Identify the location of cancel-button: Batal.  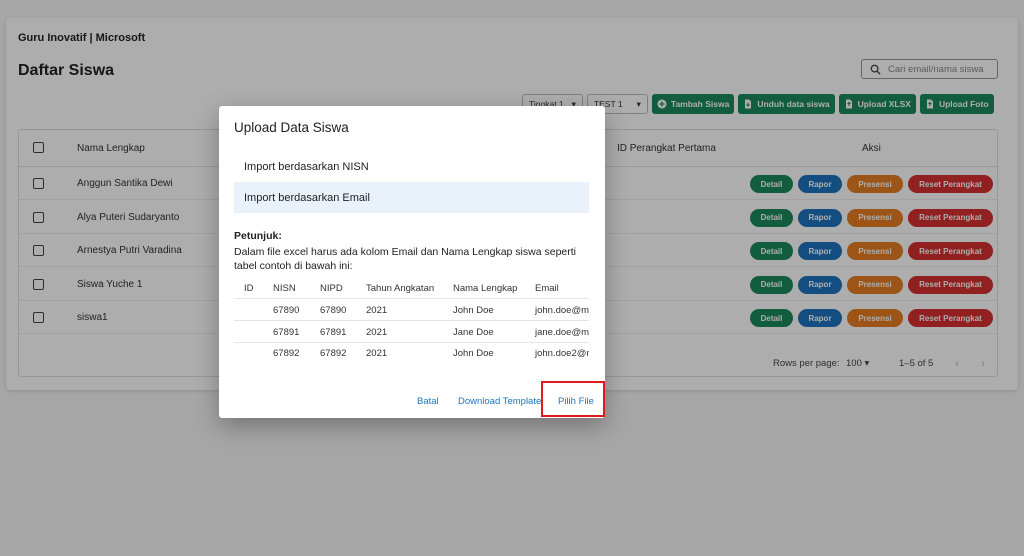
(428, 401).